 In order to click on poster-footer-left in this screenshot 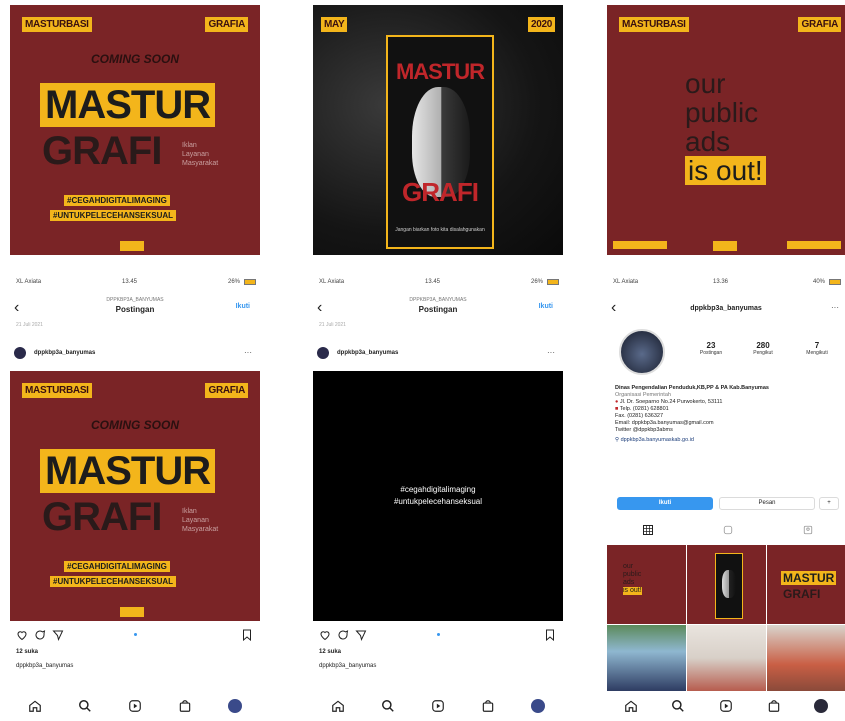, I will do `click(640, 245)`.